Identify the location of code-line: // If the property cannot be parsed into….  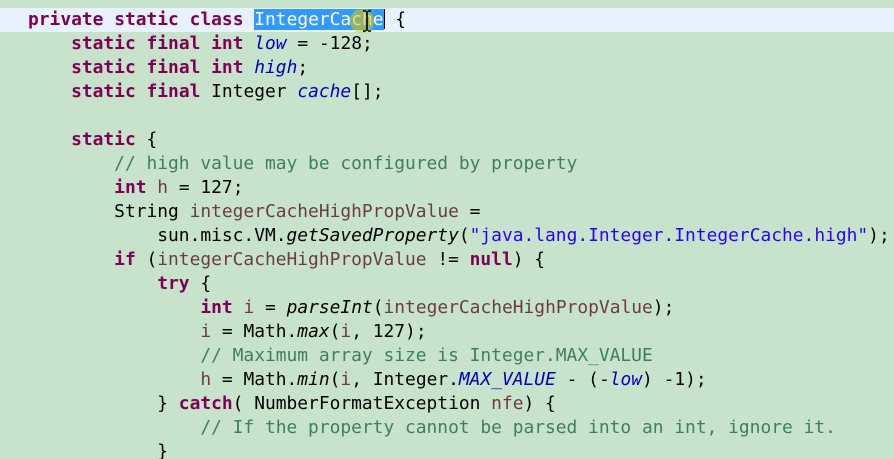
(461, 428).